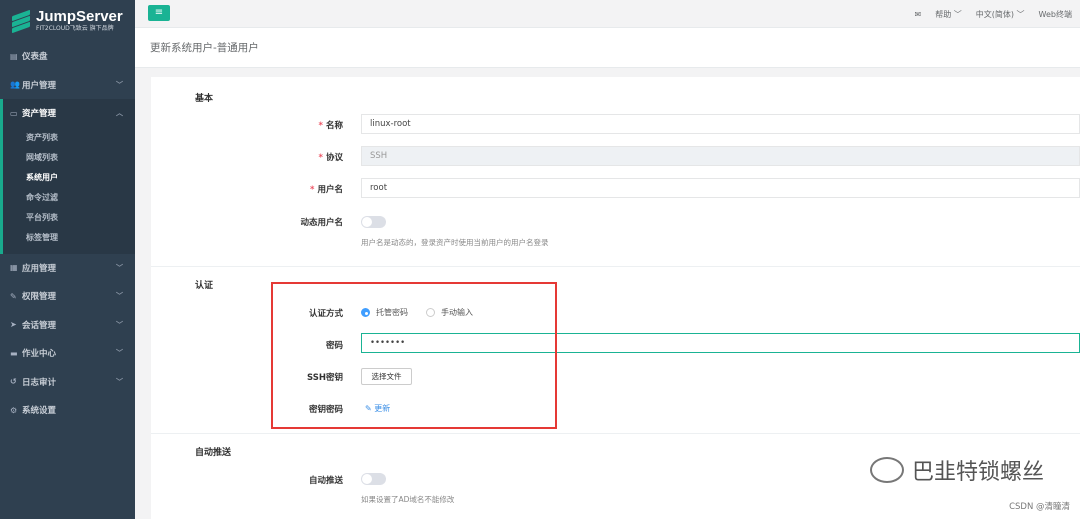 This screenshot has height=519, width=1080. Describe the element at coordinates (373, 479) in the screenshot. I see `autopush-switch` at that location.